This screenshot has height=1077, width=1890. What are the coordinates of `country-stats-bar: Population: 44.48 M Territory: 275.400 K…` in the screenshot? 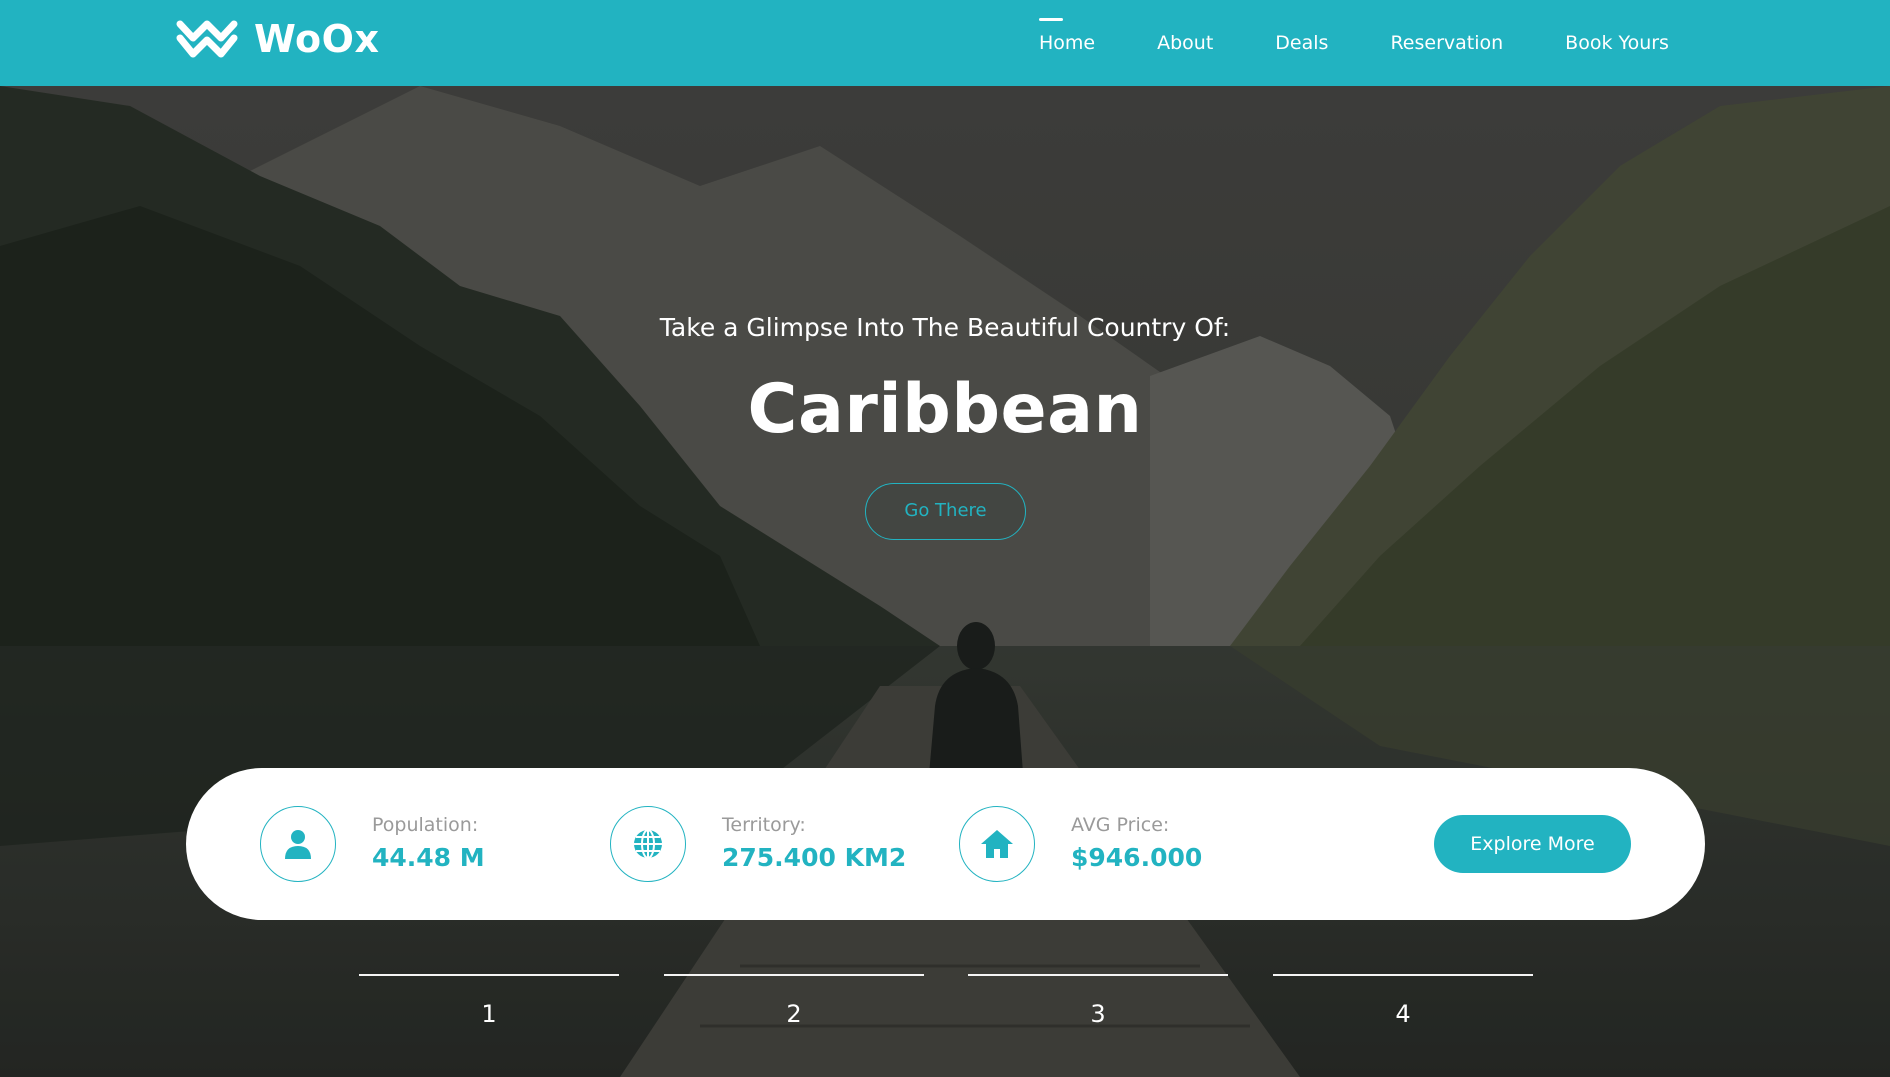 It's located at (945, 844).